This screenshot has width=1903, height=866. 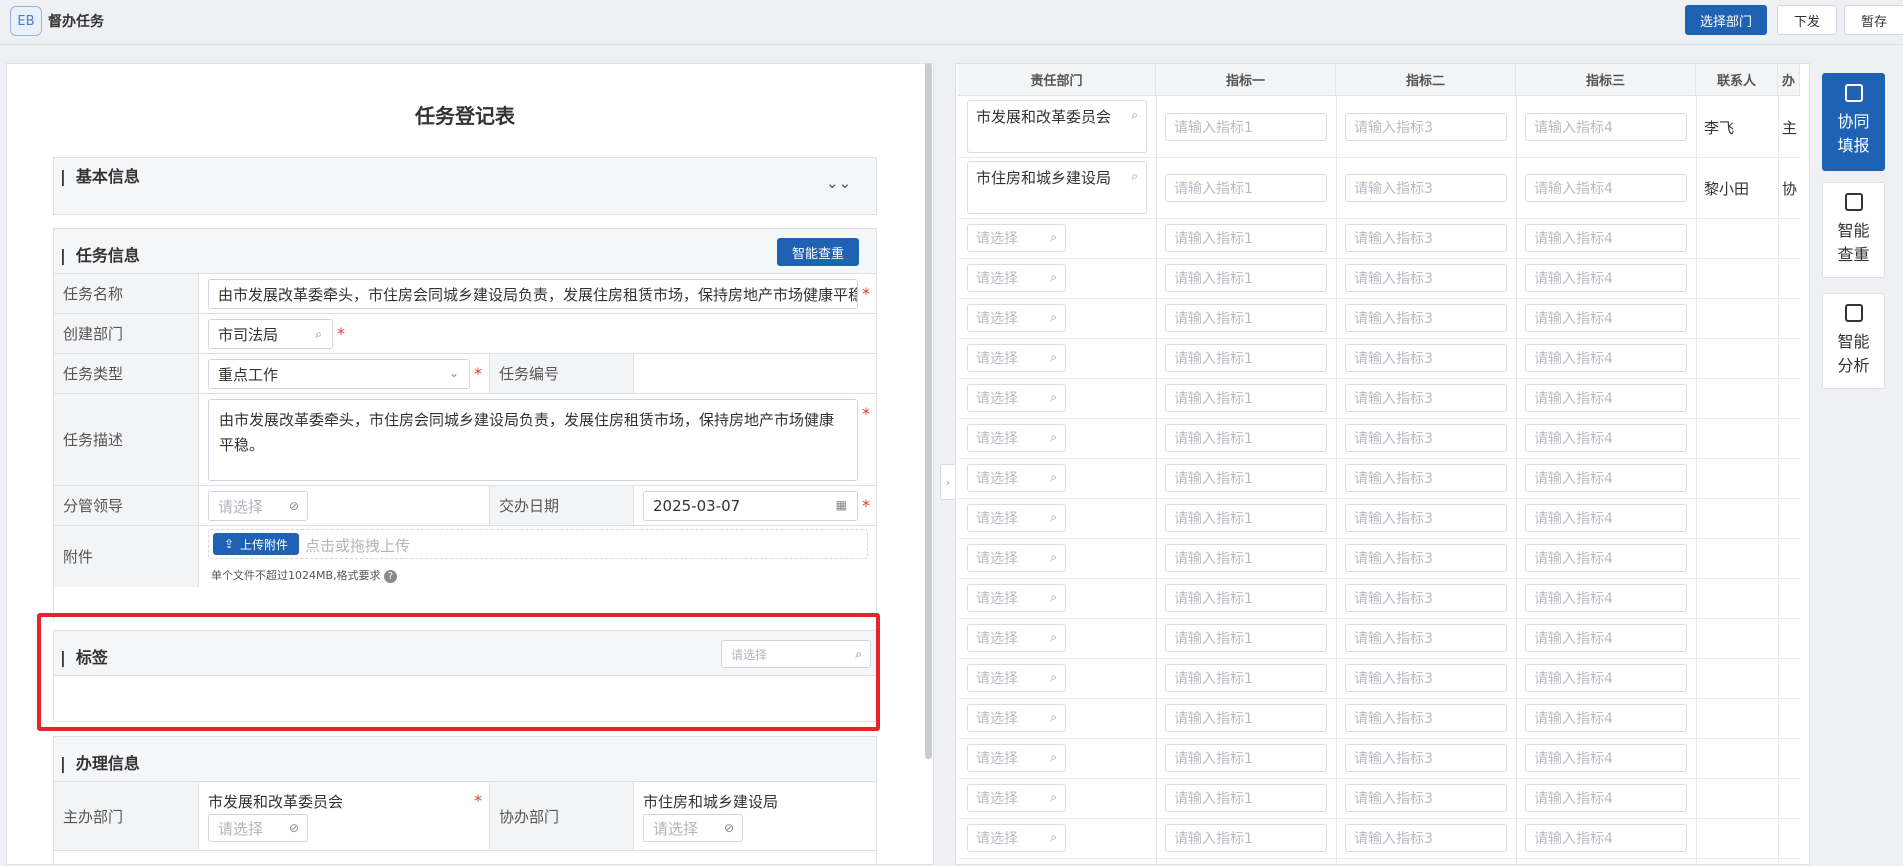 What do you see at coordinates (1873, 20) in the screenshot?
I see `save-draft-button: 暂存` at bounding box center [1873, 20].